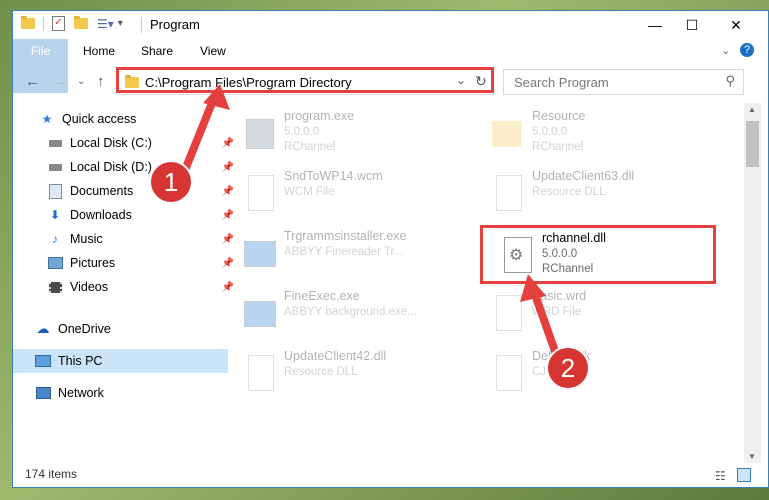  What do you see at coordinates (171, 182) in the screenshot?
I see `step-1-badge: 1` at bounding box center [171, 182].